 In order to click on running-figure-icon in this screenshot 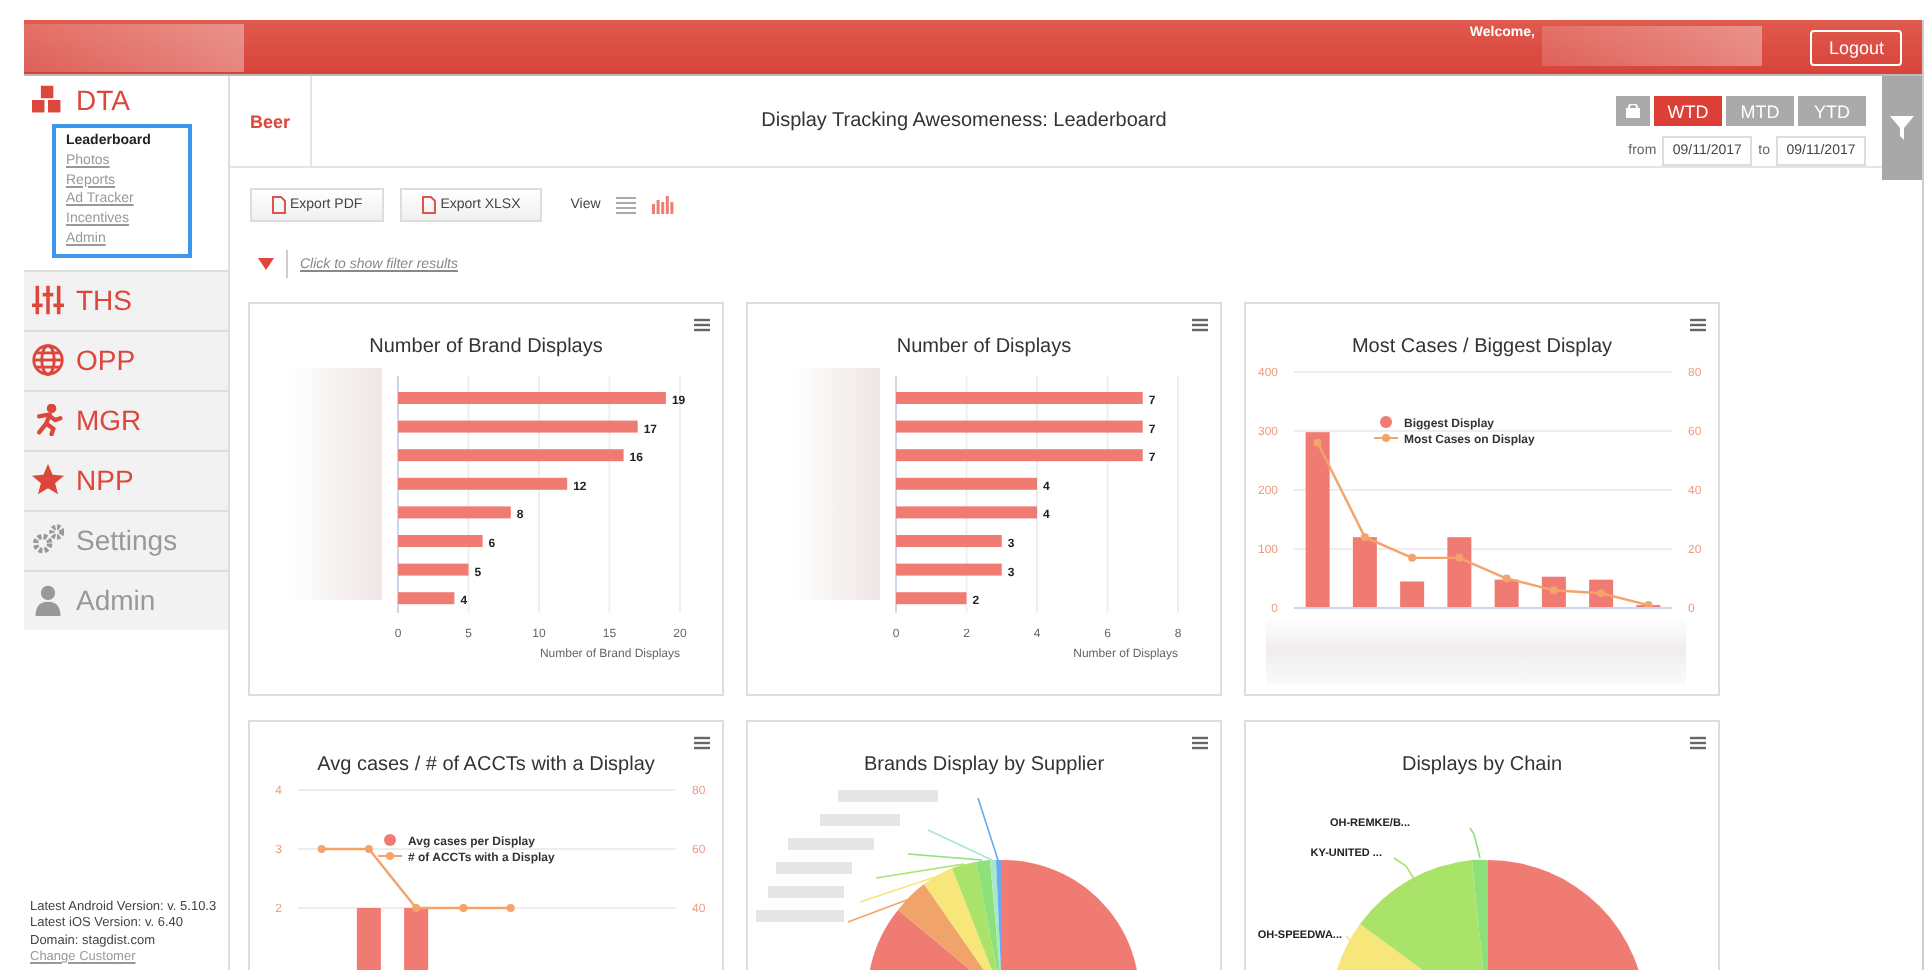, I will do `click(48, 420)`.